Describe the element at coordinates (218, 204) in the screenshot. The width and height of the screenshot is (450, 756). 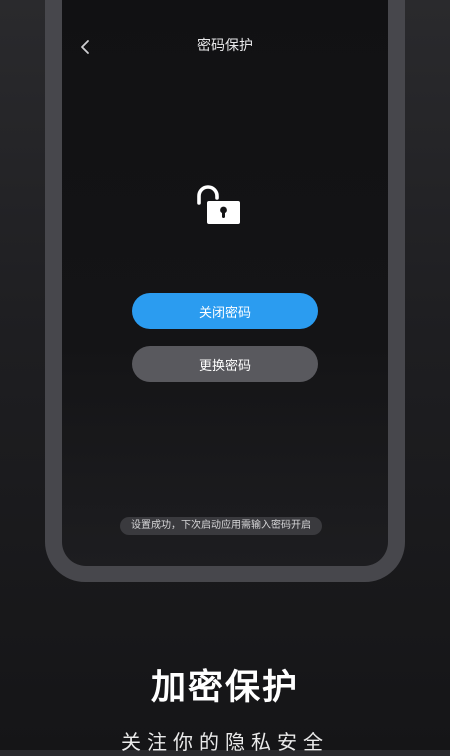
I see `unlocked-padlock-icon` at that location.